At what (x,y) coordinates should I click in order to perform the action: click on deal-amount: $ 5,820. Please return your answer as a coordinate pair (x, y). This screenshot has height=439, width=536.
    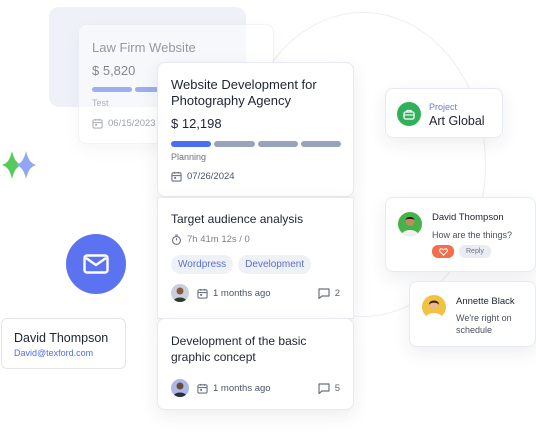
    Looking at the image, I should click on (114, 70).